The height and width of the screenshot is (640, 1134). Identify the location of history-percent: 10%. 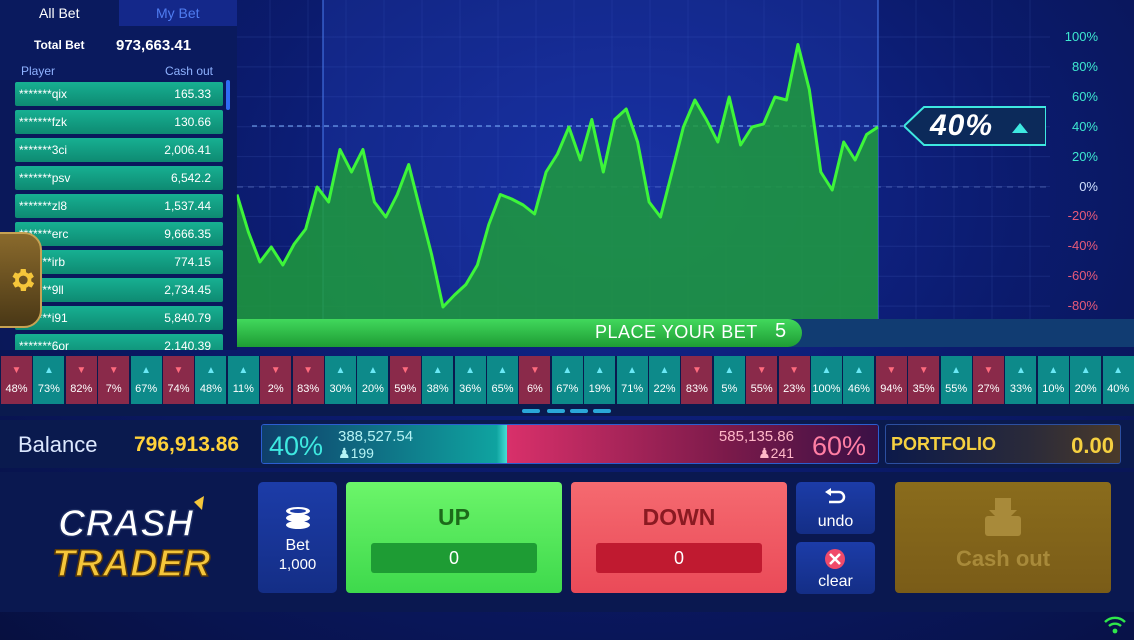
(1053, 389).